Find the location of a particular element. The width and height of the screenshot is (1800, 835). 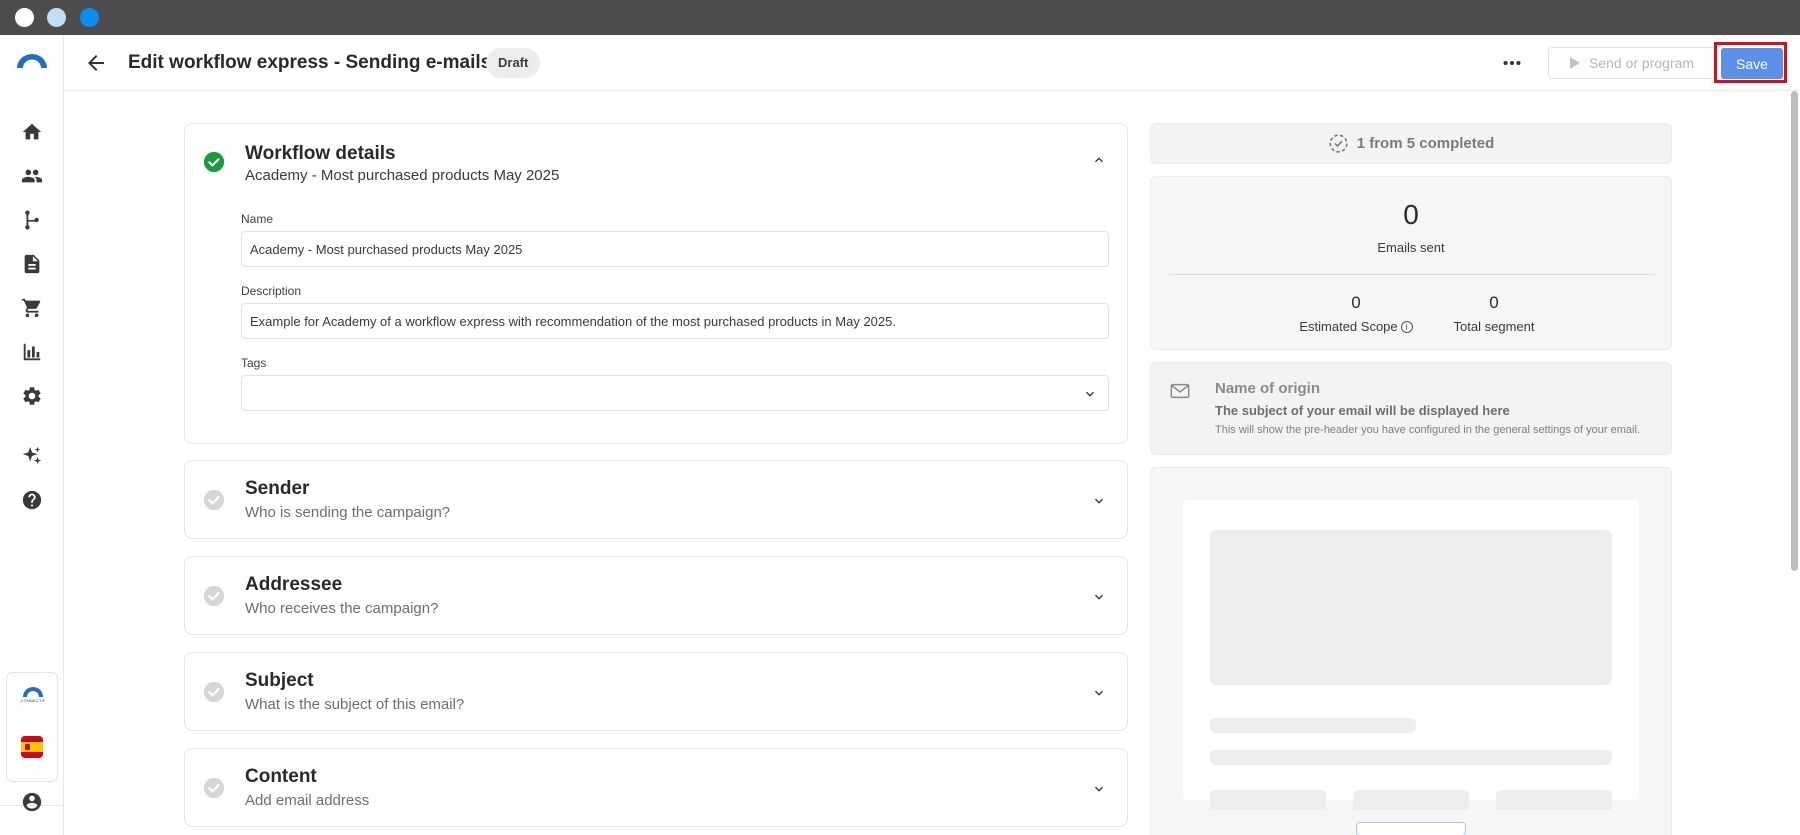

progress-indicator: 1 from 5 completed is located at coordinates (1411, 143).